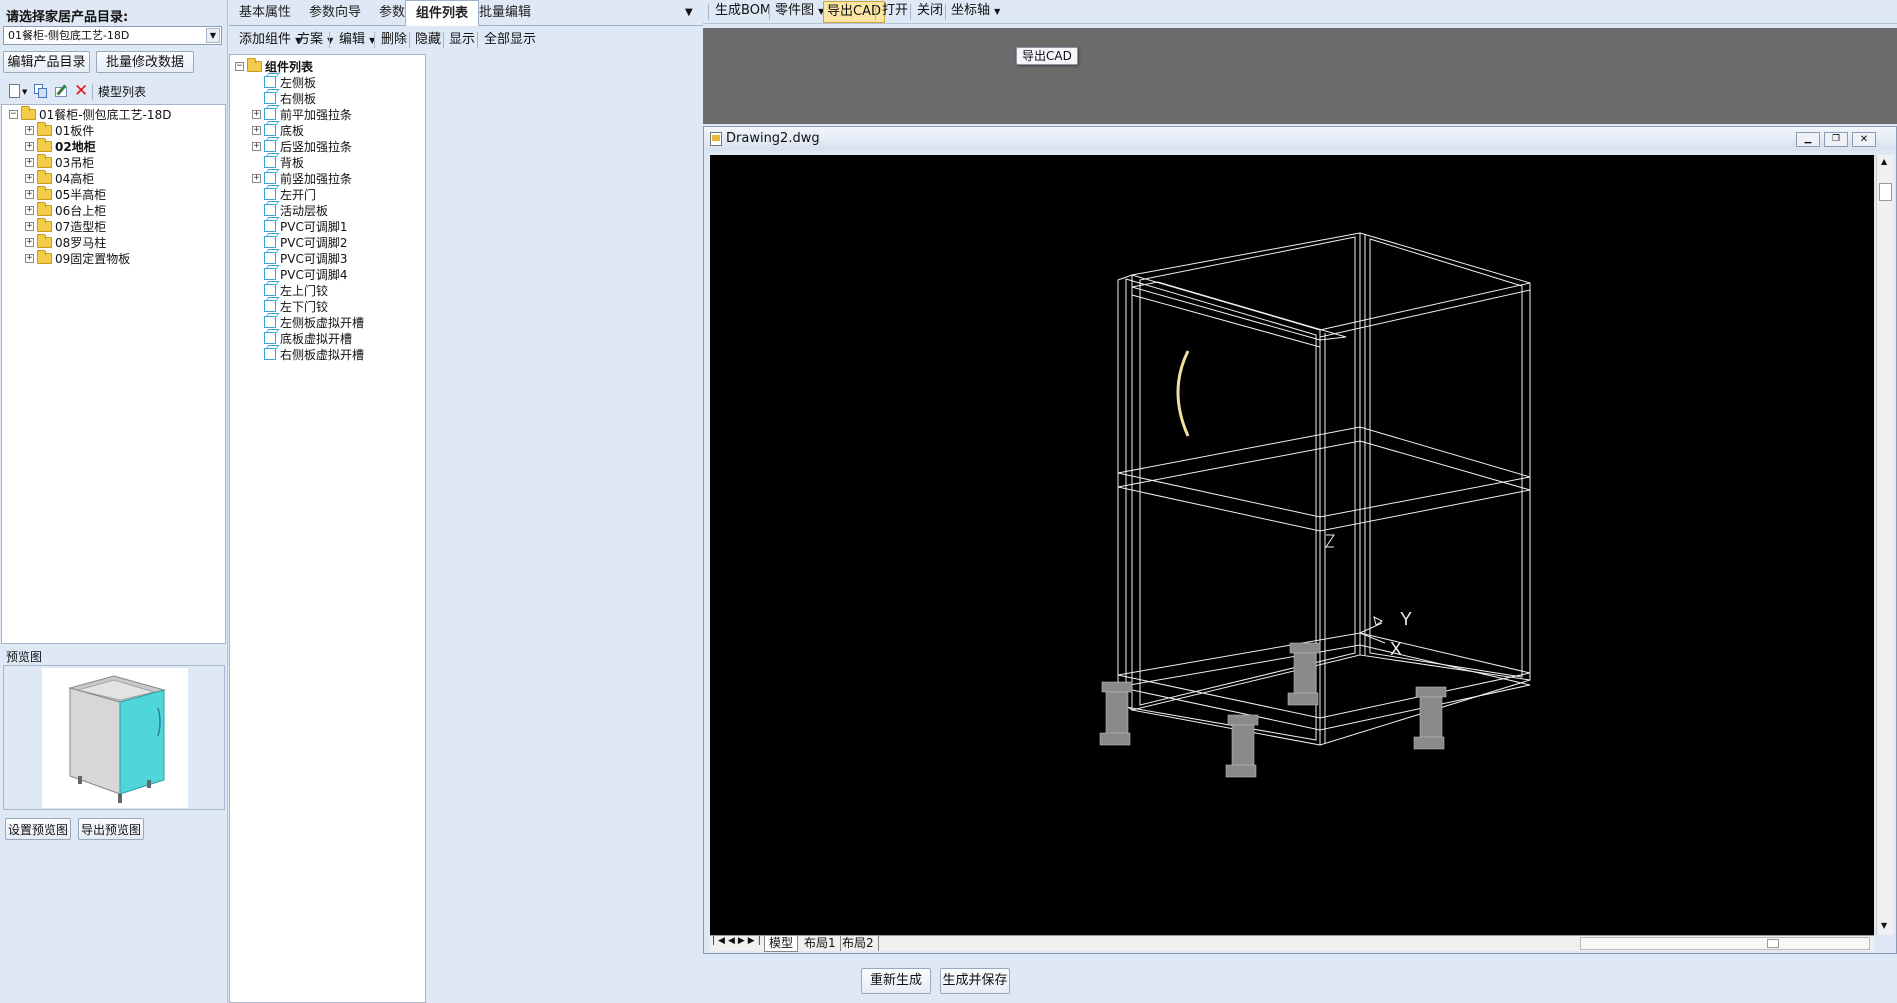 Image resolution: width=1897 pixels, height=1003 pixels. I want to click on drawing-titlebar: Drawing2.dwg ▁ ❐ ✕, so click(1300, 139).